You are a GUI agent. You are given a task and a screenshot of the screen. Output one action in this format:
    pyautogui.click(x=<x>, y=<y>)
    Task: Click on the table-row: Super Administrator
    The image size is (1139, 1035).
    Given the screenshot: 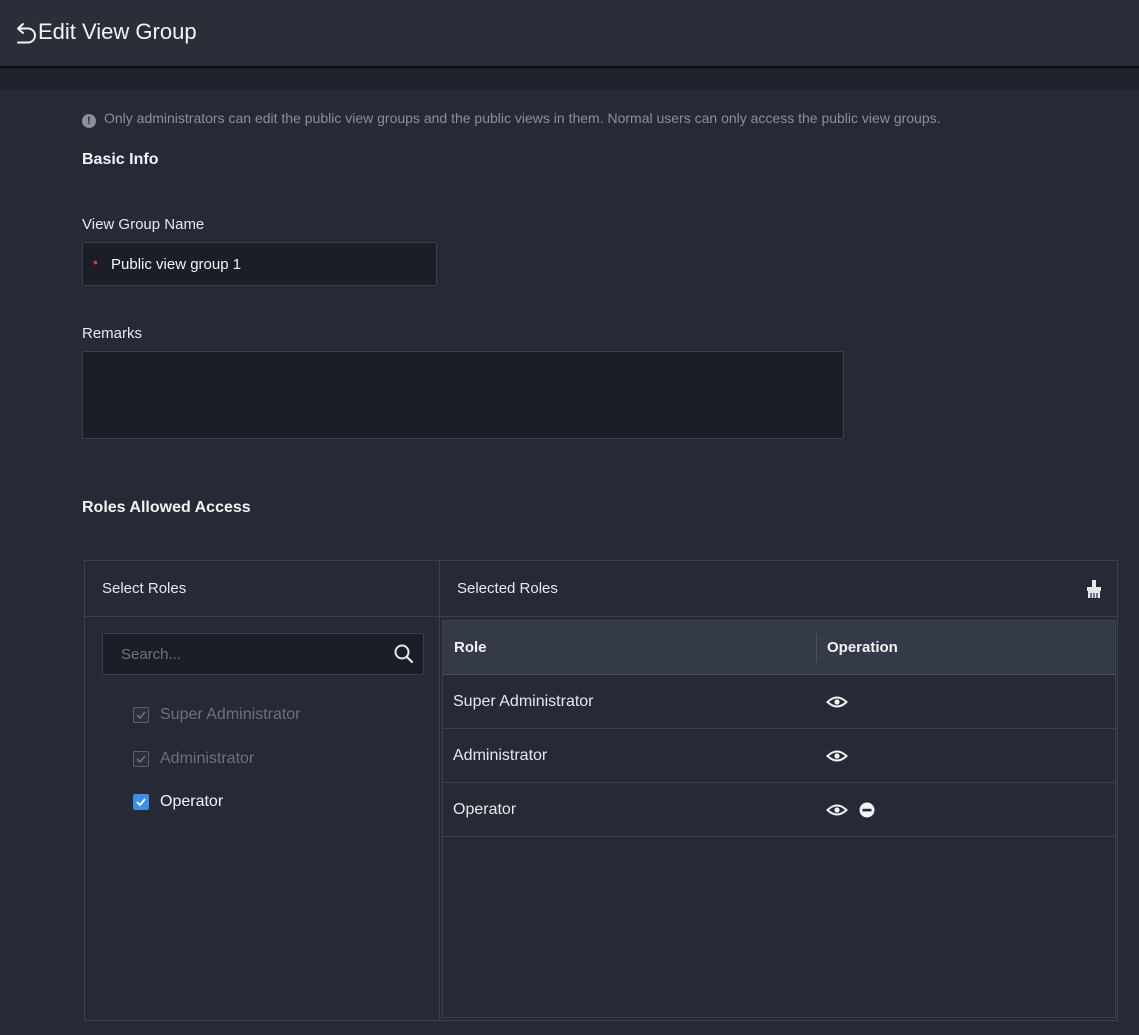 What is the action you would take?
    pyautogui.click(x=779, y=702)
    